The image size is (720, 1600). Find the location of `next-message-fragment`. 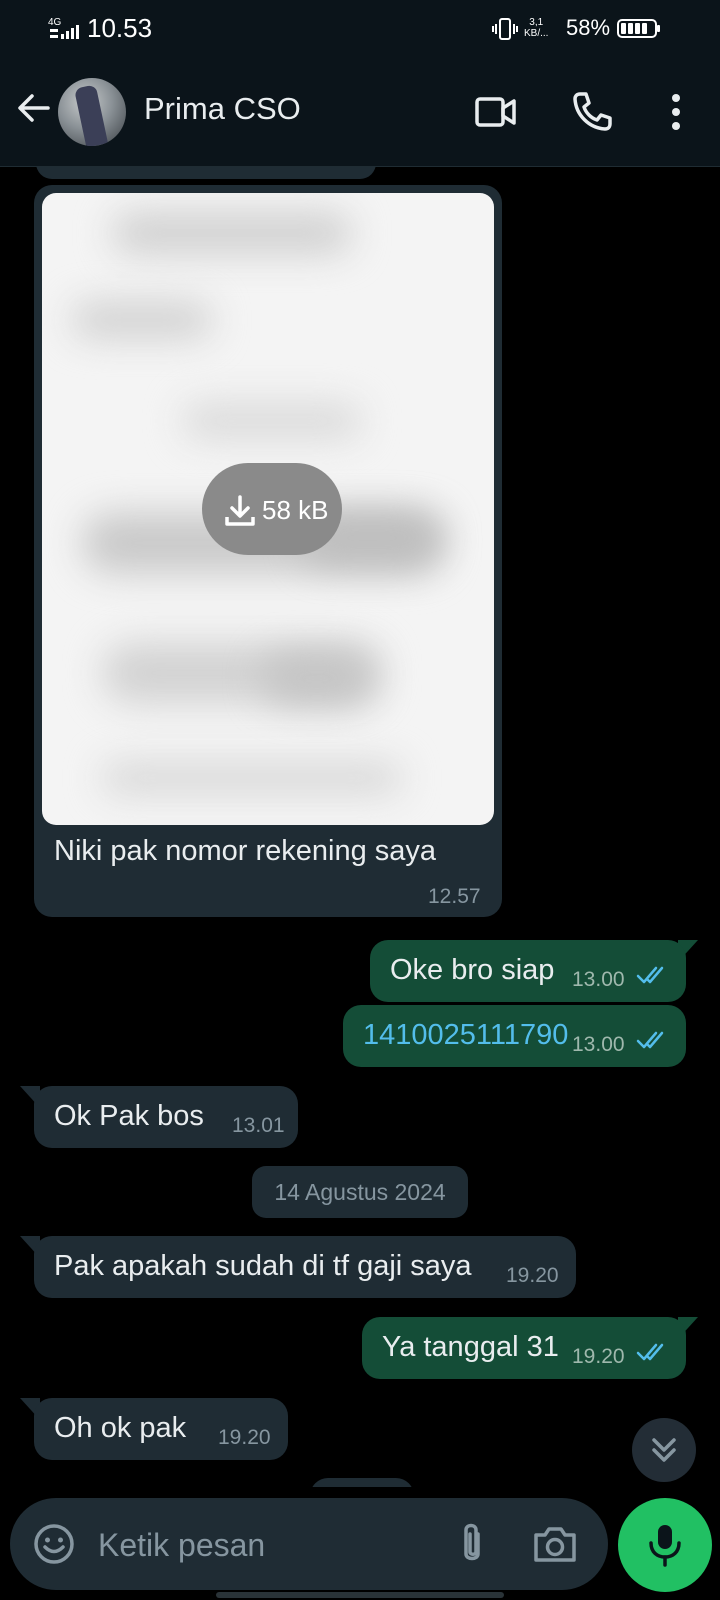

next-message-fragment is located at coordinates (362, 1482).